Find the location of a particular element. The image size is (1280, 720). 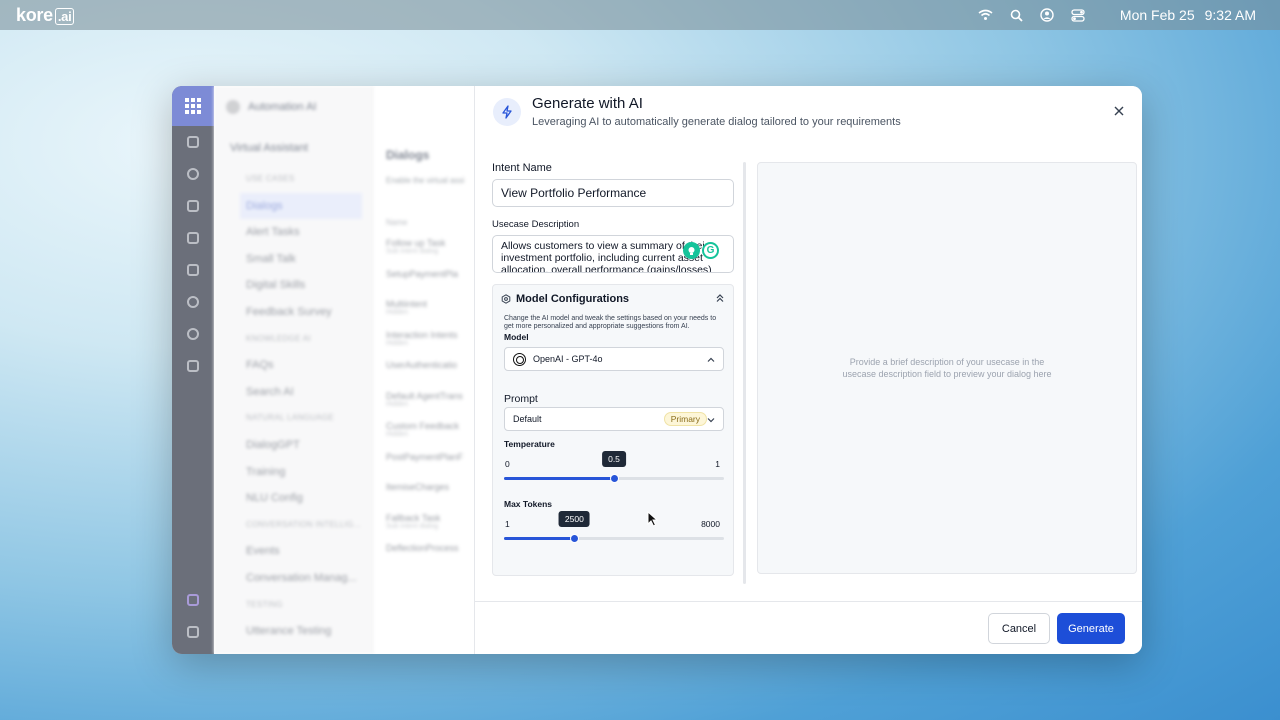

user-account-icon is located at coordinates (1047, 15).